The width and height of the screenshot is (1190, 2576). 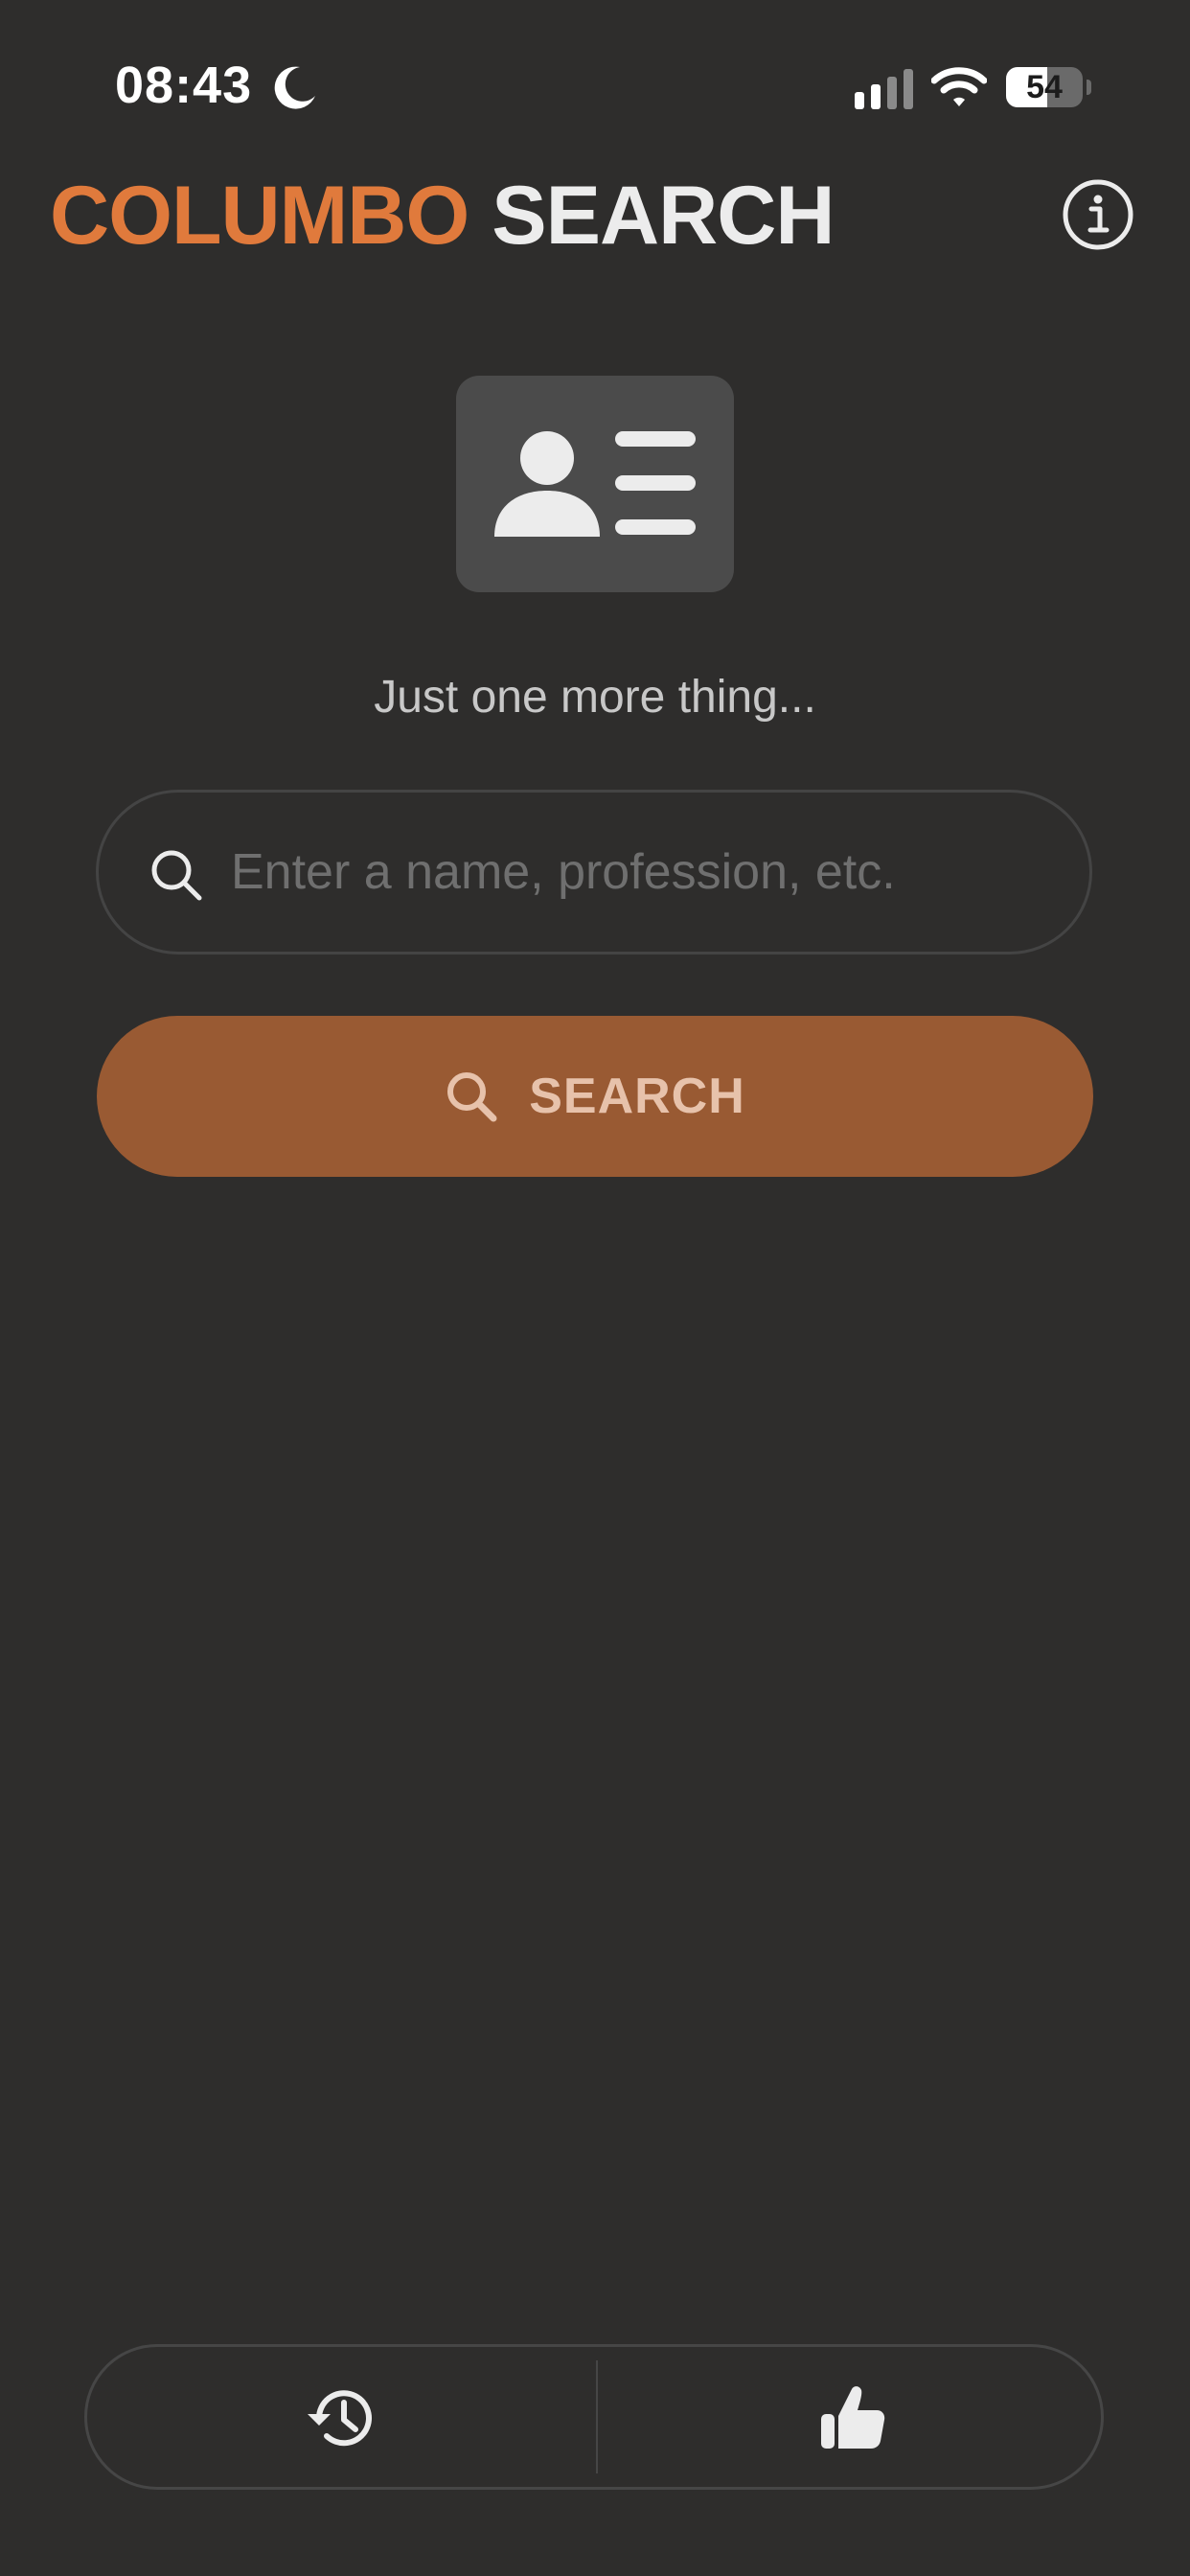 I want to click on search-button: SEARCH, so click(x=595, y=1096).